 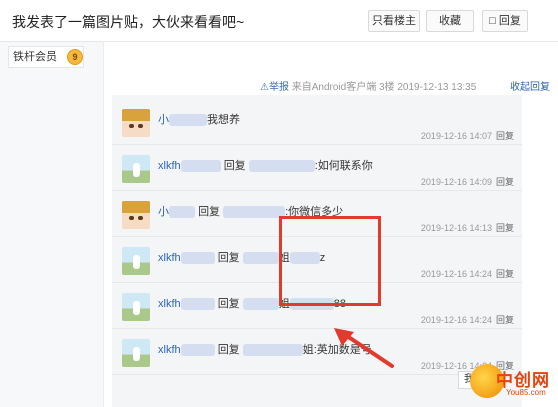 I want to click on highlight-box, so click(x=330, y=261).